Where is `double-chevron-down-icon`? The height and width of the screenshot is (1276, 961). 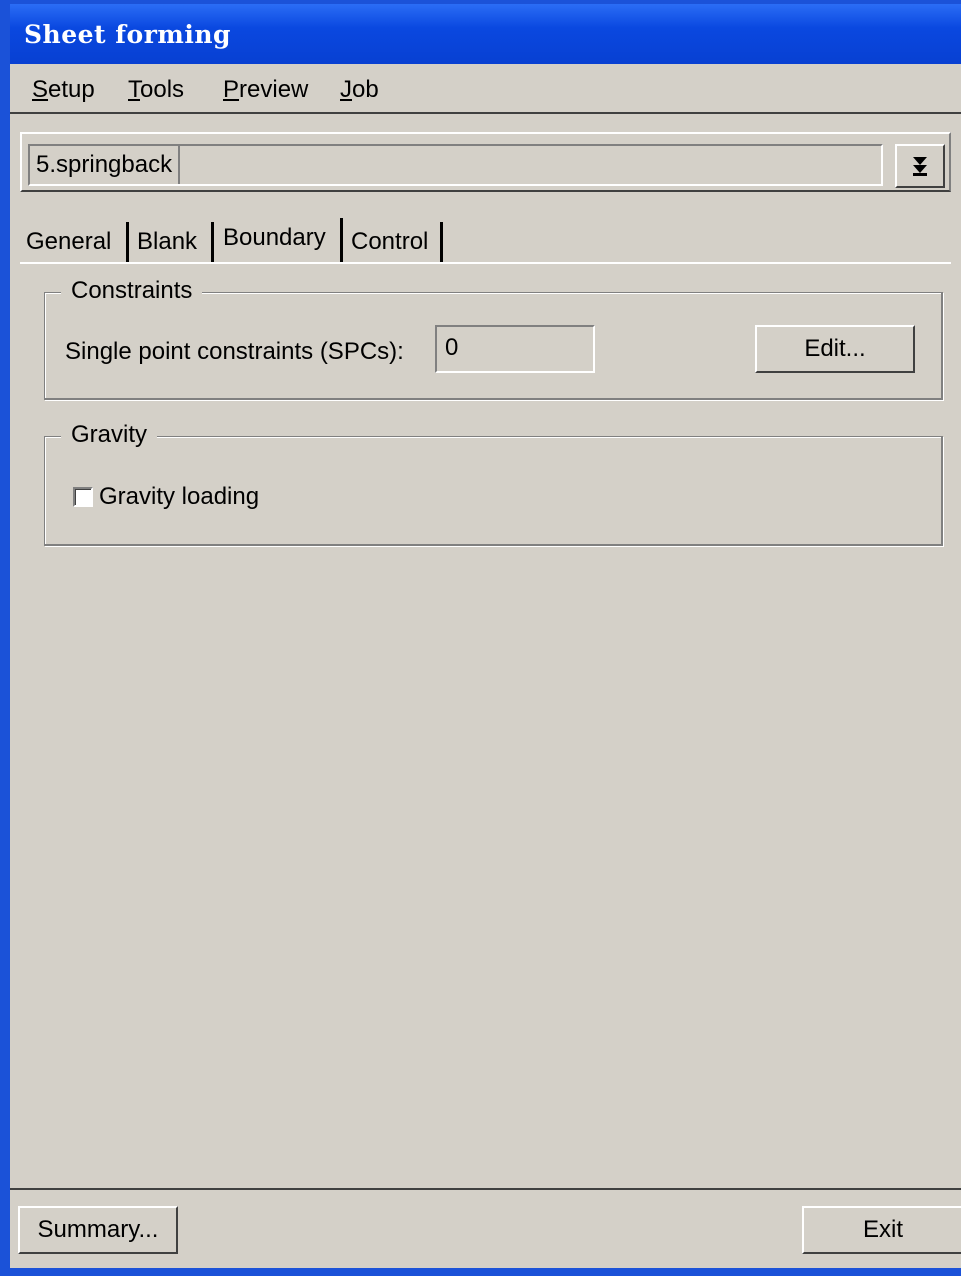 double-chevron-down-icon is located at coordinates (920, 166).